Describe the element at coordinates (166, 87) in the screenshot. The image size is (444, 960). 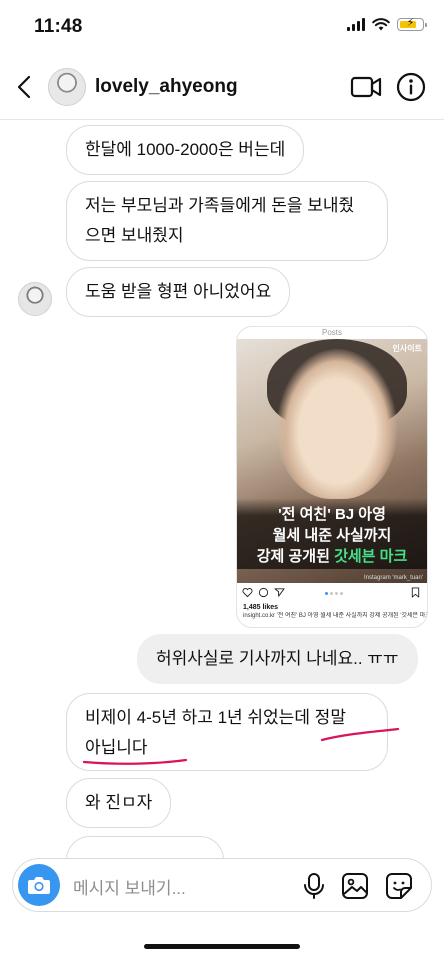
I see `chat-username: lovely_ahyeong` at that location.